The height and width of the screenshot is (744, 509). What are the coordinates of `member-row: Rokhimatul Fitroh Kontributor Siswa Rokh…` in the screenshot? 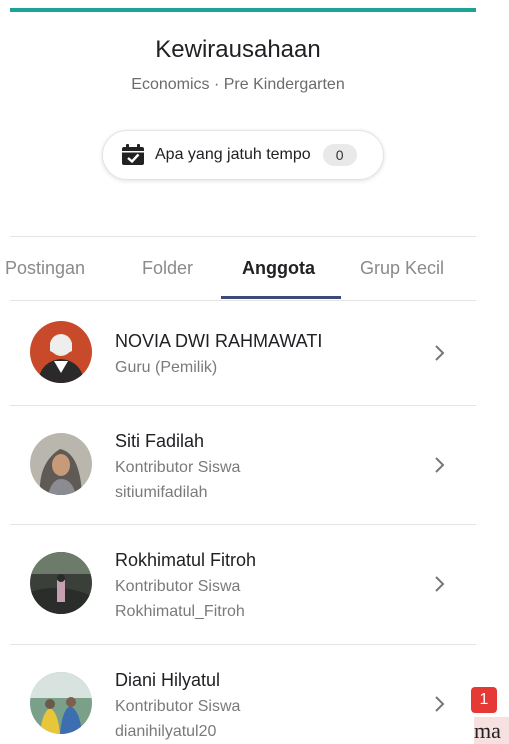 It's located at (243, 584).